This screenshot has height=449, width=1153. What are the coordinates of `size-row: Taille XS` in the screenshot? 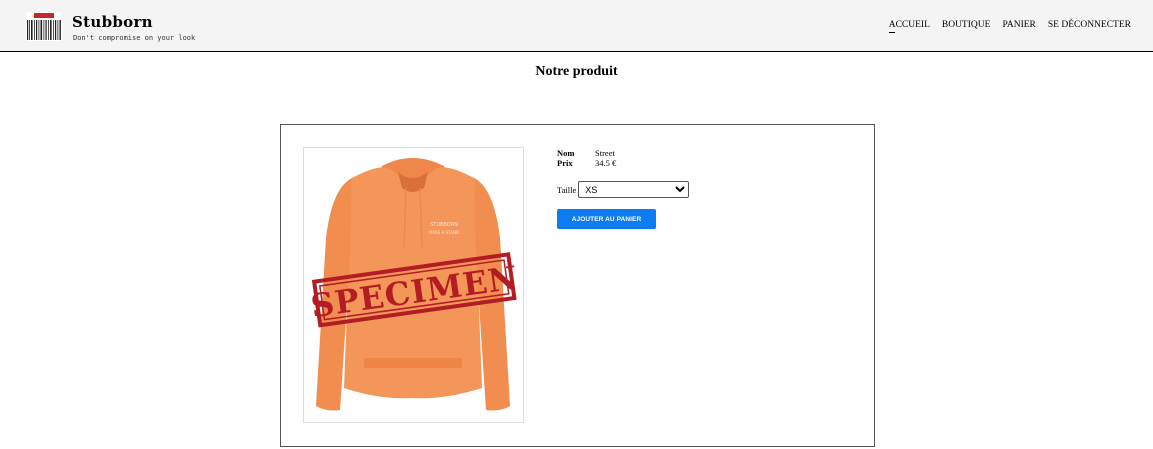 It's located at (623, 189).